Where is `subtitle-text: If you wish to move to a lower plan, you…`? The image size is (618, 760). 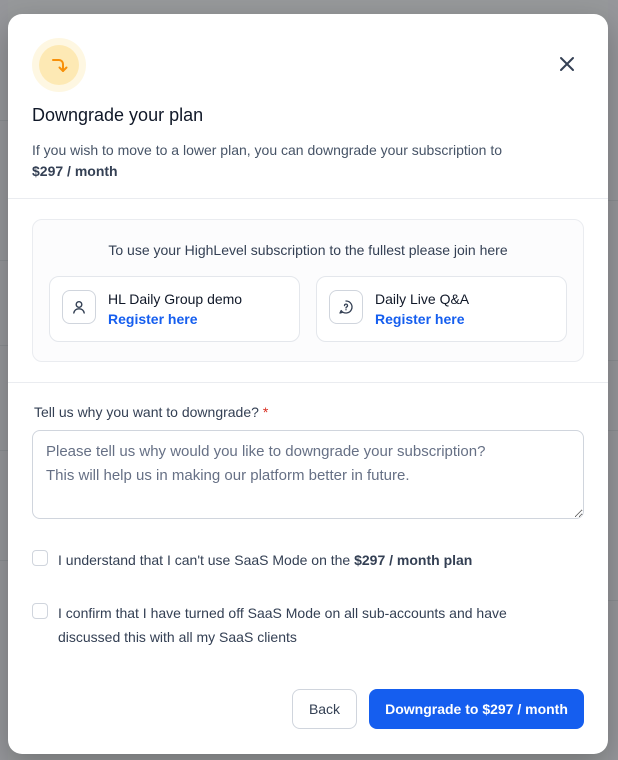
subtitle-text: If you wish to move to a lower plan, you… is located at coordinates (267, 150).